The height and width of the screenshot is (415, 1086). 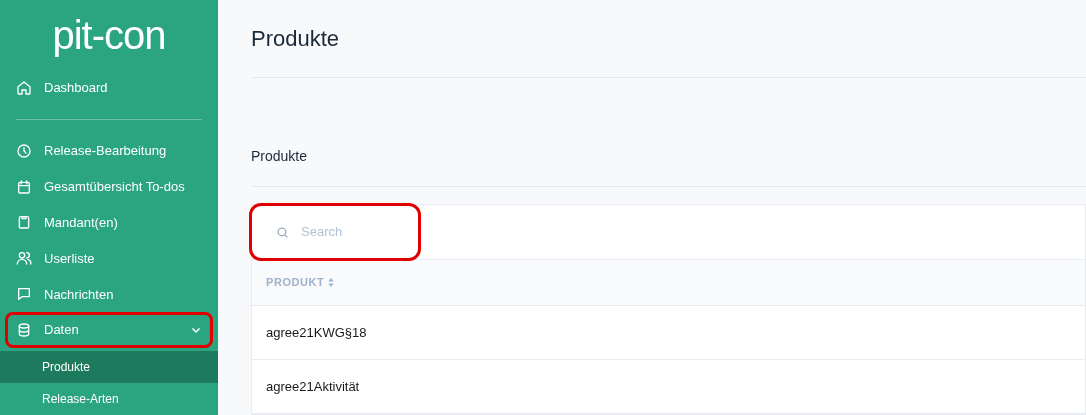 What do you see at coordinates (279, 157) in the screenshot?
I see `section-title: Produkte` at bounding box center [279, 157].